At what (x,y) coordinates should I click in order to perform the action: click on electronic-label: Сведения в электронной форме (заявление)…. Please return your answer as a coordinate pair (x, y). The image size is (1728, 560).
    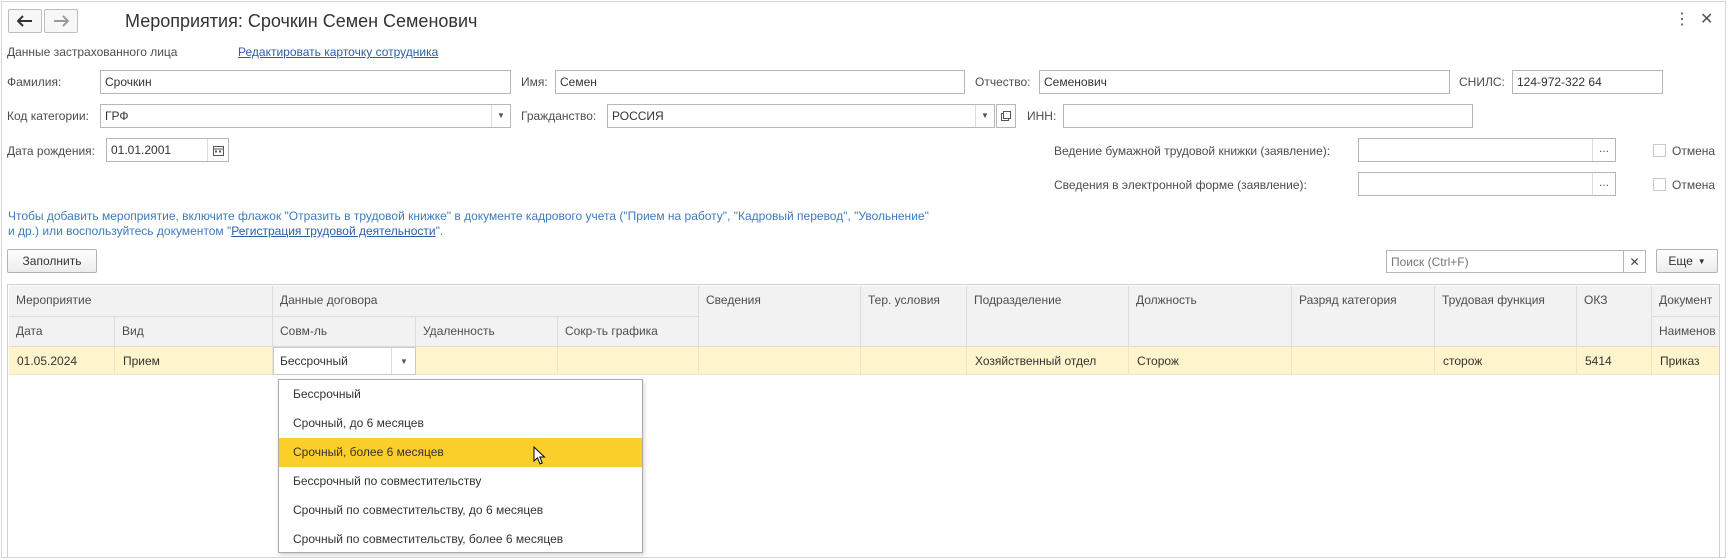
    Looking at the image, I should click on (1180, 185).